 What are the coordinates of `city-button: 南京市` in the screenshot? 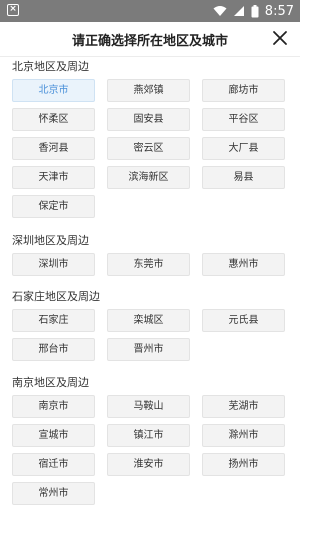 It's located at (53, 406).